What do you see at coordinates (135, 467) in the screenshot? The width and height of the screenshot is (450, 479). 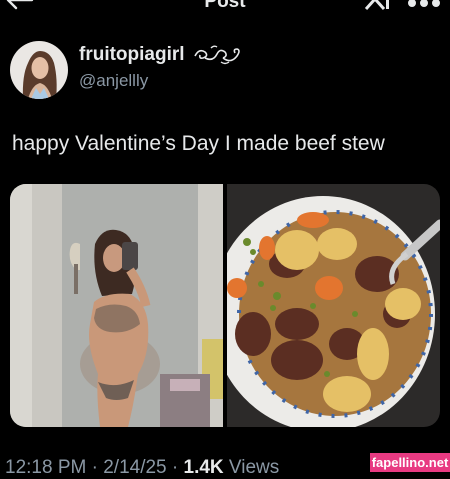 I see `post-date: 2/14/25` at bounding box center [135, 467].